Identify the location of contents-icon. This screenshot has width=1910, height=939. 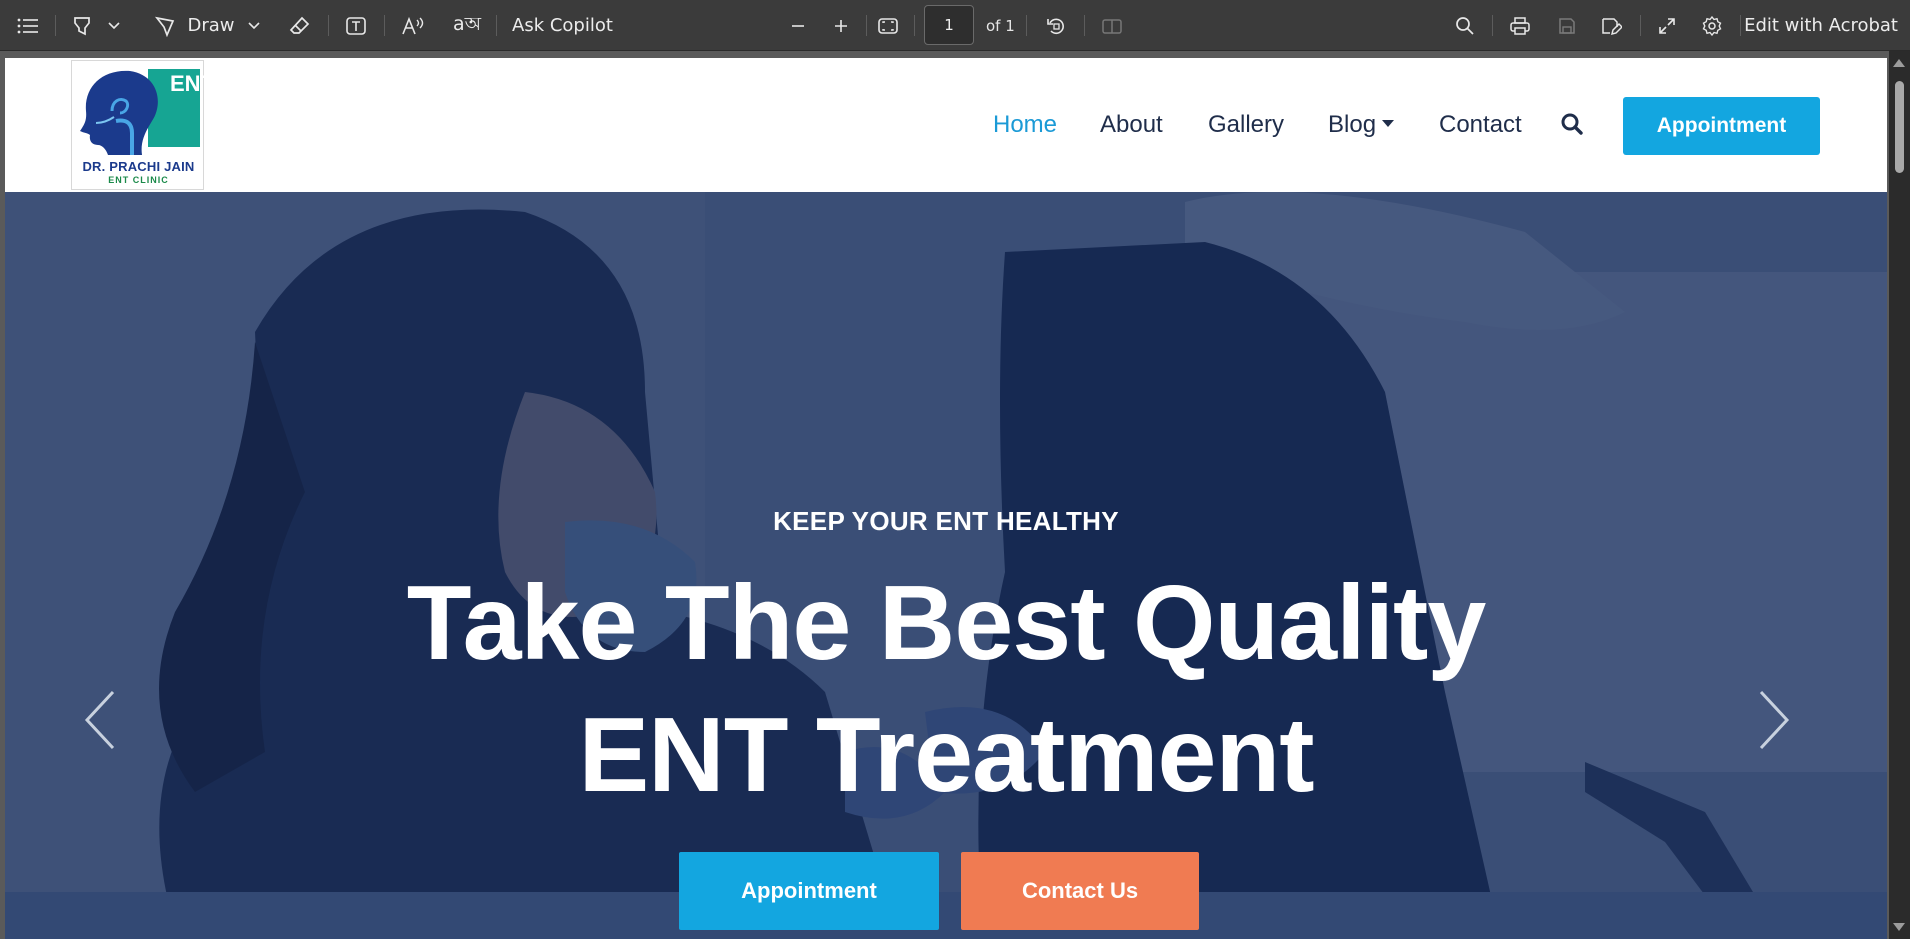
(28, 25).